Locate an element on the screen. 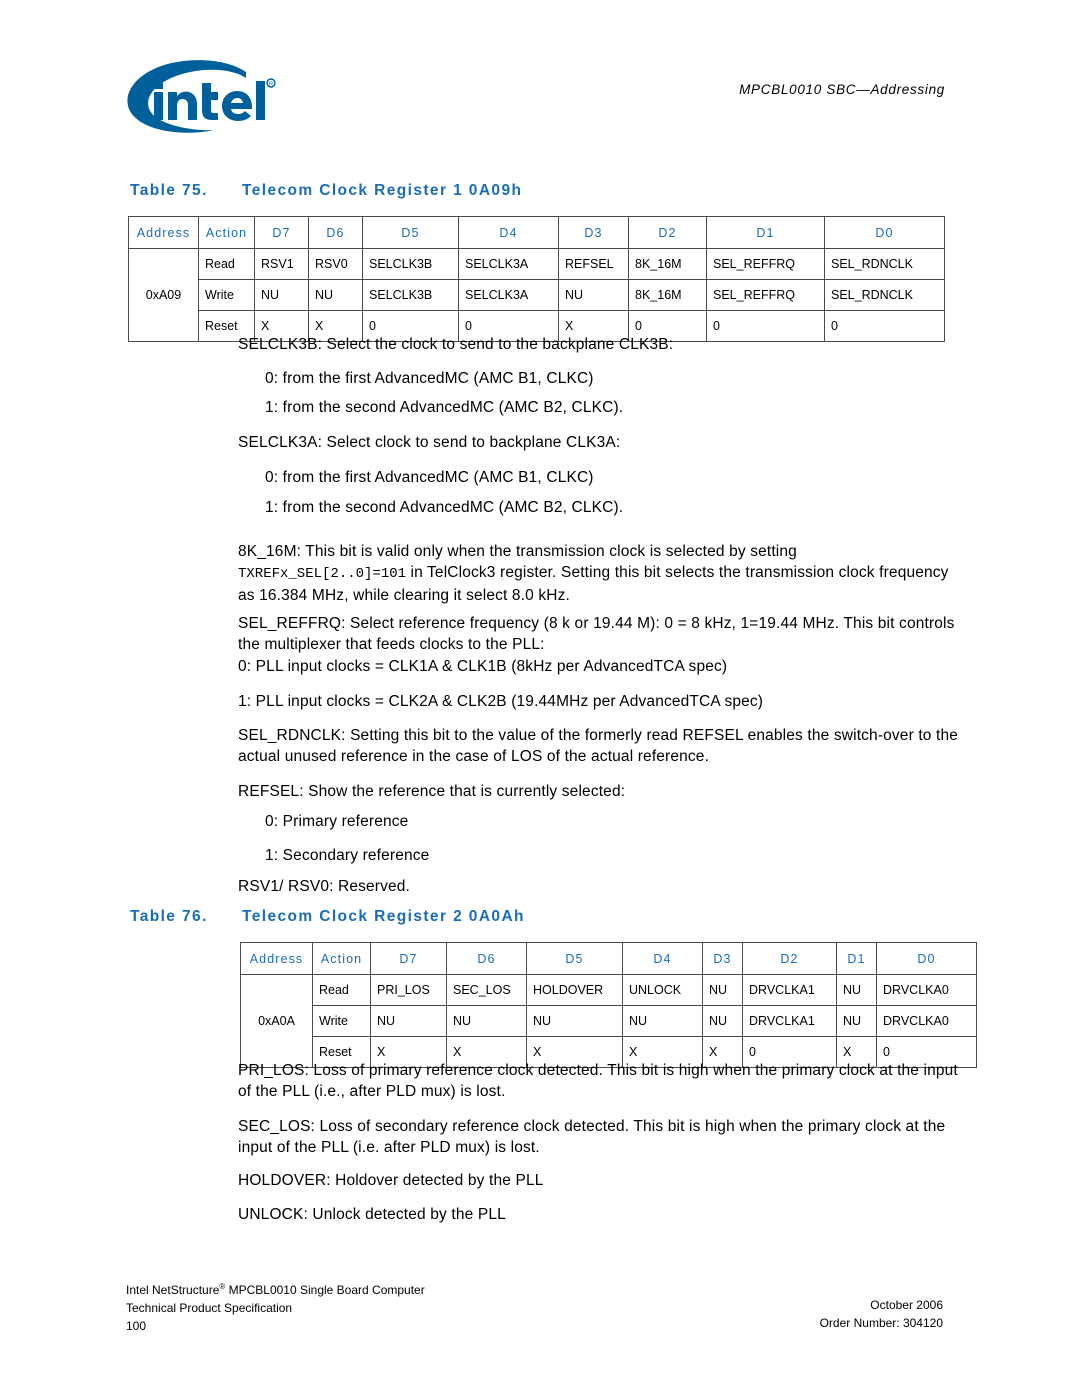  table-75-col-d6: D6 is located at coordinates (335, 232).